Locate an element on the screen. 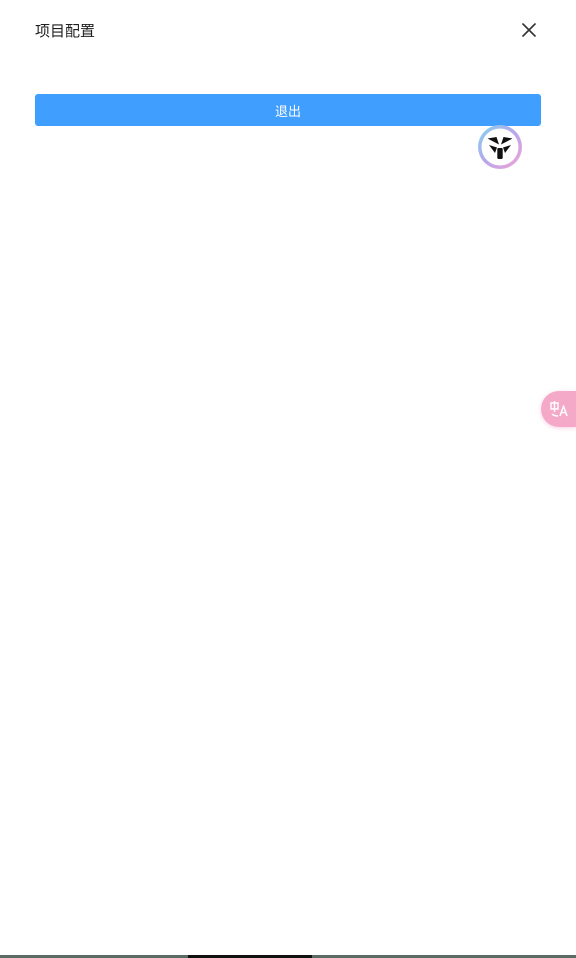 This screenshot has width=576, height=958. close-button is located at coordinates (529, 30).